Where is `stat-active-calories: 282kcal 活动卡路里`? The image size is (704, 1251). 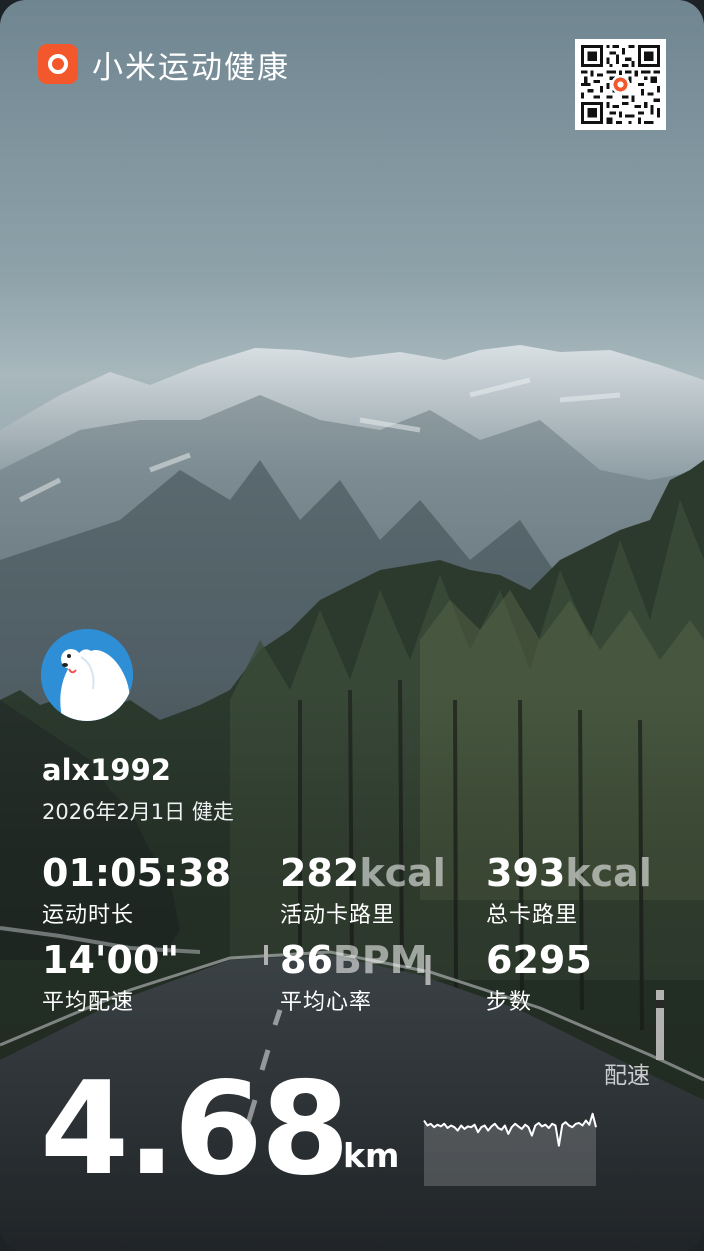 stat-active-calories: 282kcal 活动卡路里 is located at coordinates (363, 890).